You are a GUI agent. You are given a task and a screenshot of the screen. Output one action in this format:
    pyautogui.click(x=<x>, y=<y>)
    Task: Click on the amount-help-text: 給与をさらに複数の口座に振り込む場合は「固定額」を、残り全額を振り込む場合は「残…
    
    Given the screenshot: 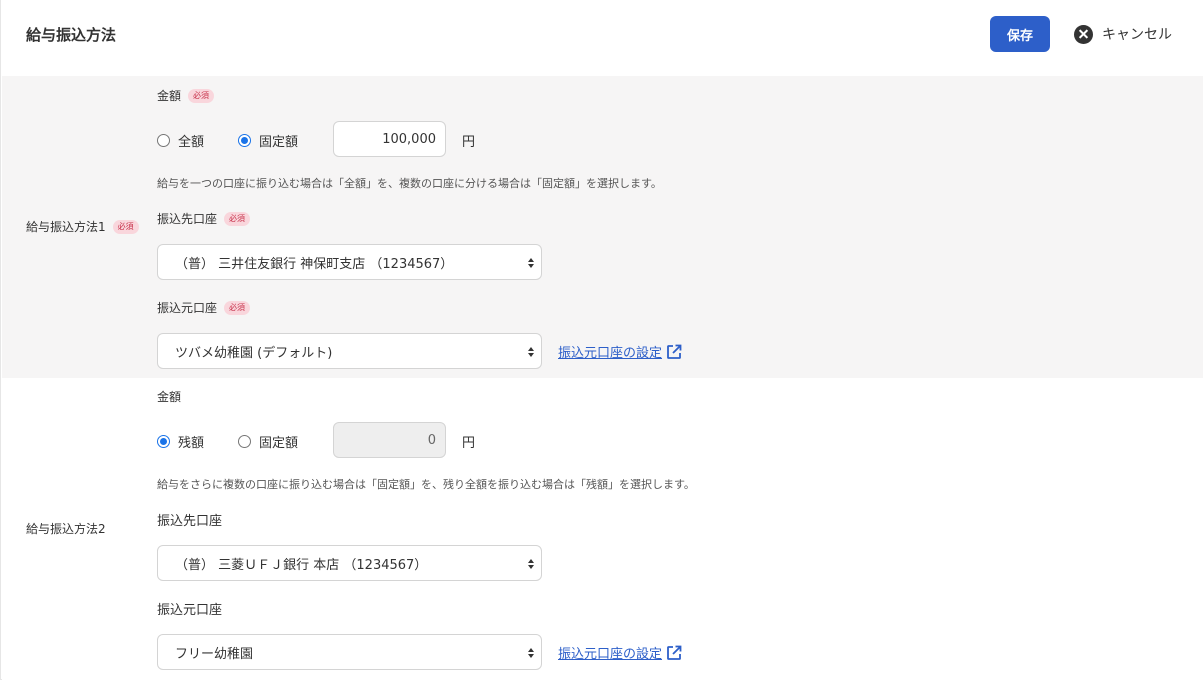 What is the action you would take?
    pyautogui.click(x=426, y=484)
    